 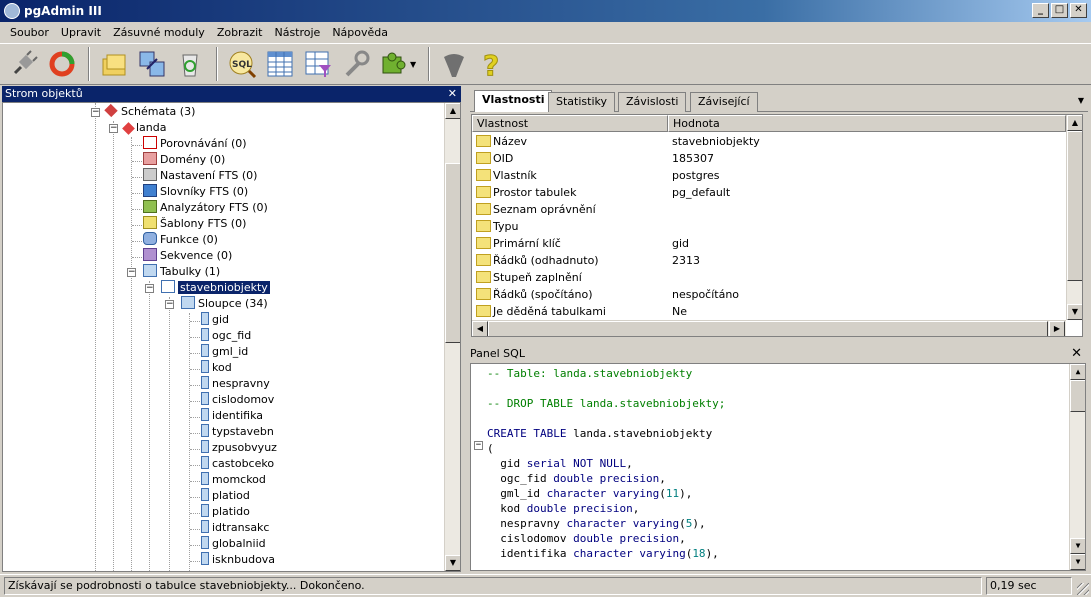 I want to click on tree-node-tabulky: Tabulky (1), so click(x=181, y=272).